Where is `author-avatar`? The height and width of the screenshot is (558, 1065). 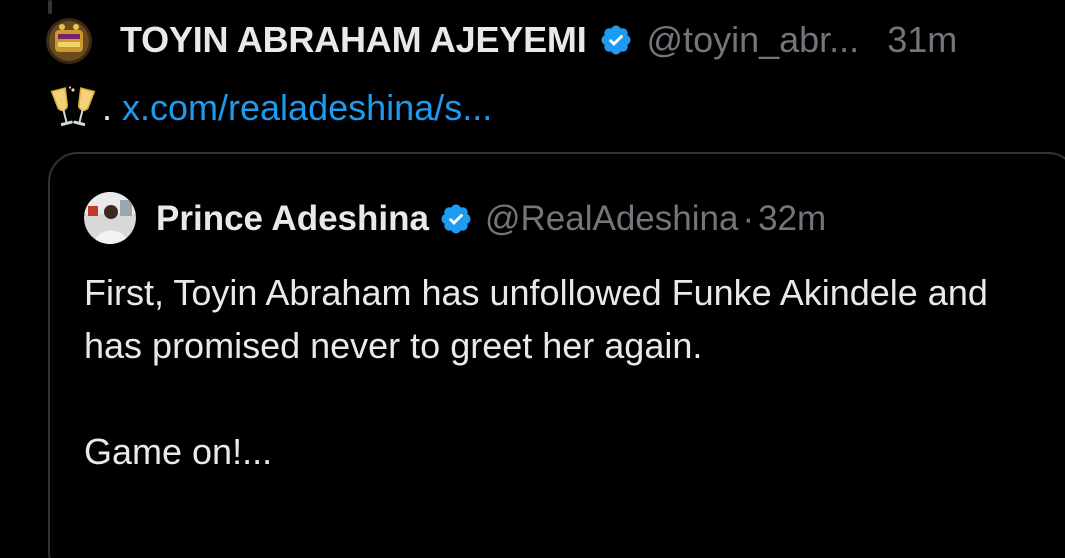 author-avatar is located at coordinates (69, 41).